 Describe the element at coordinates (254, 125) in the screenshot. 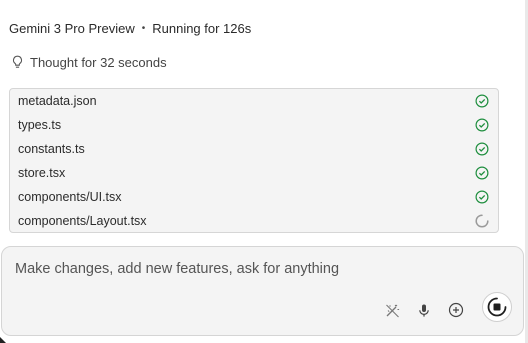

I see `file-row: types.ts` at that location.